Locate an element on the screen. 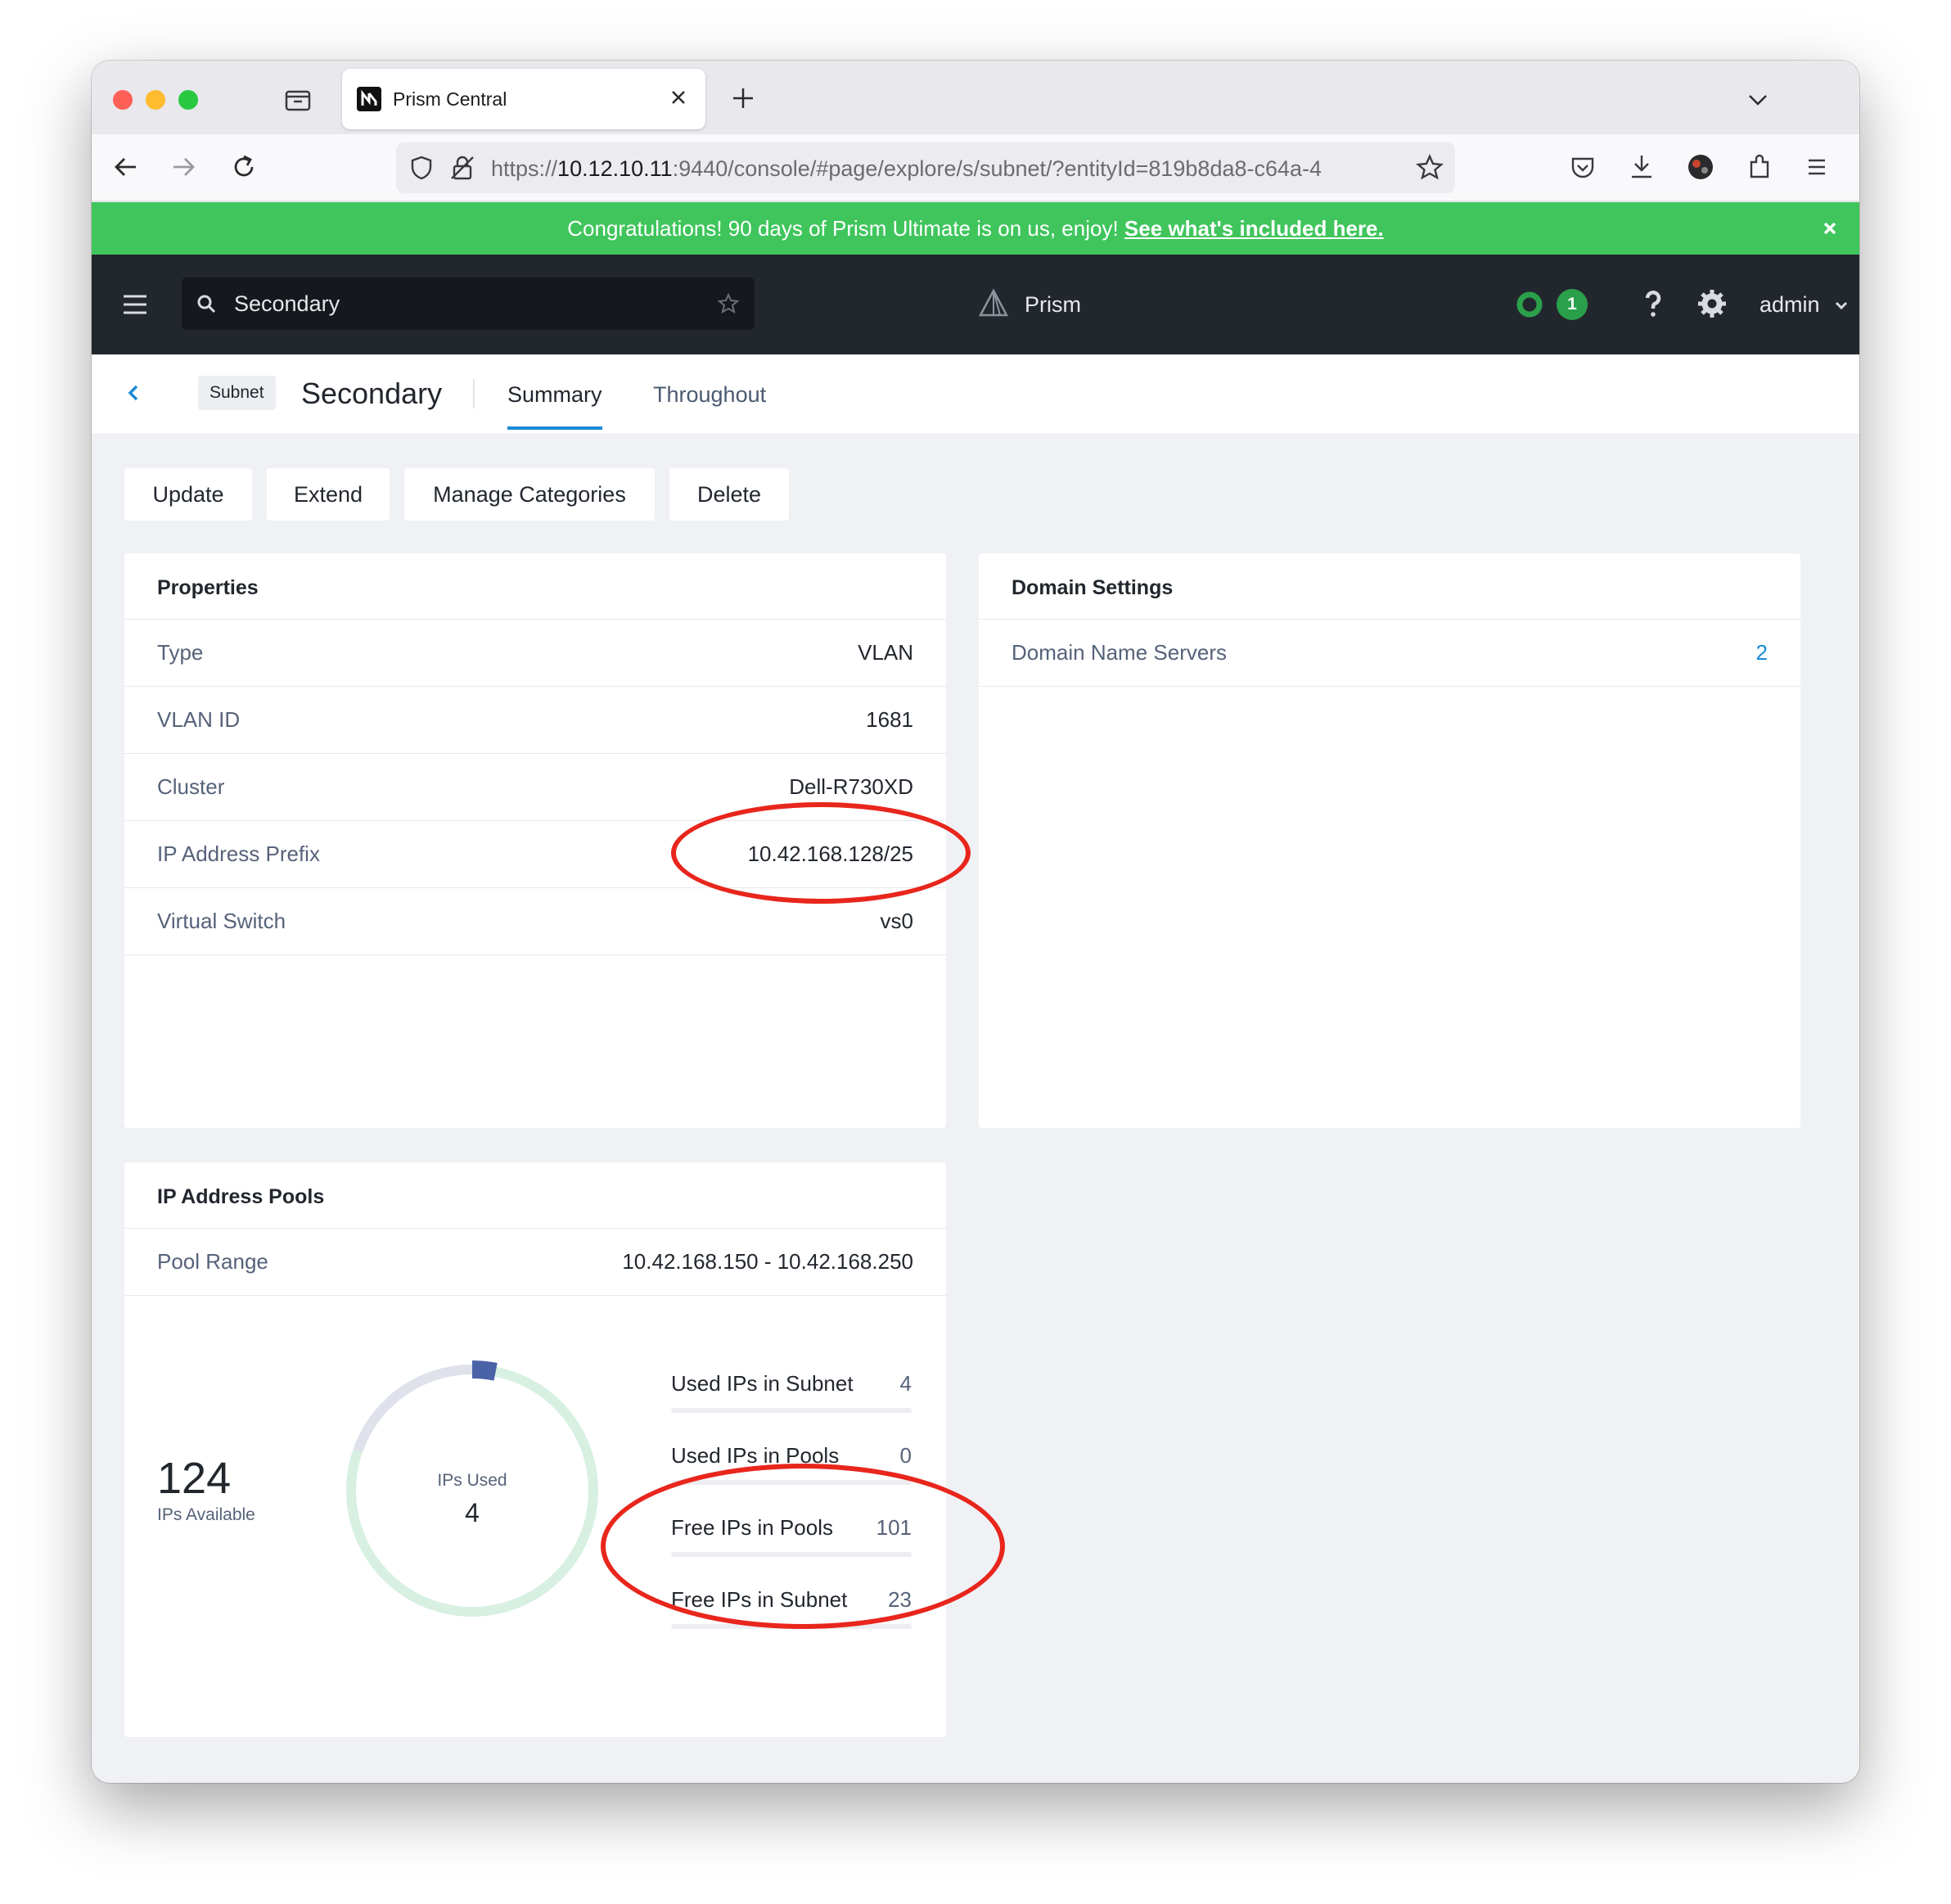  prism-header: Prism 1 admin is located at coordinates (975, 304).